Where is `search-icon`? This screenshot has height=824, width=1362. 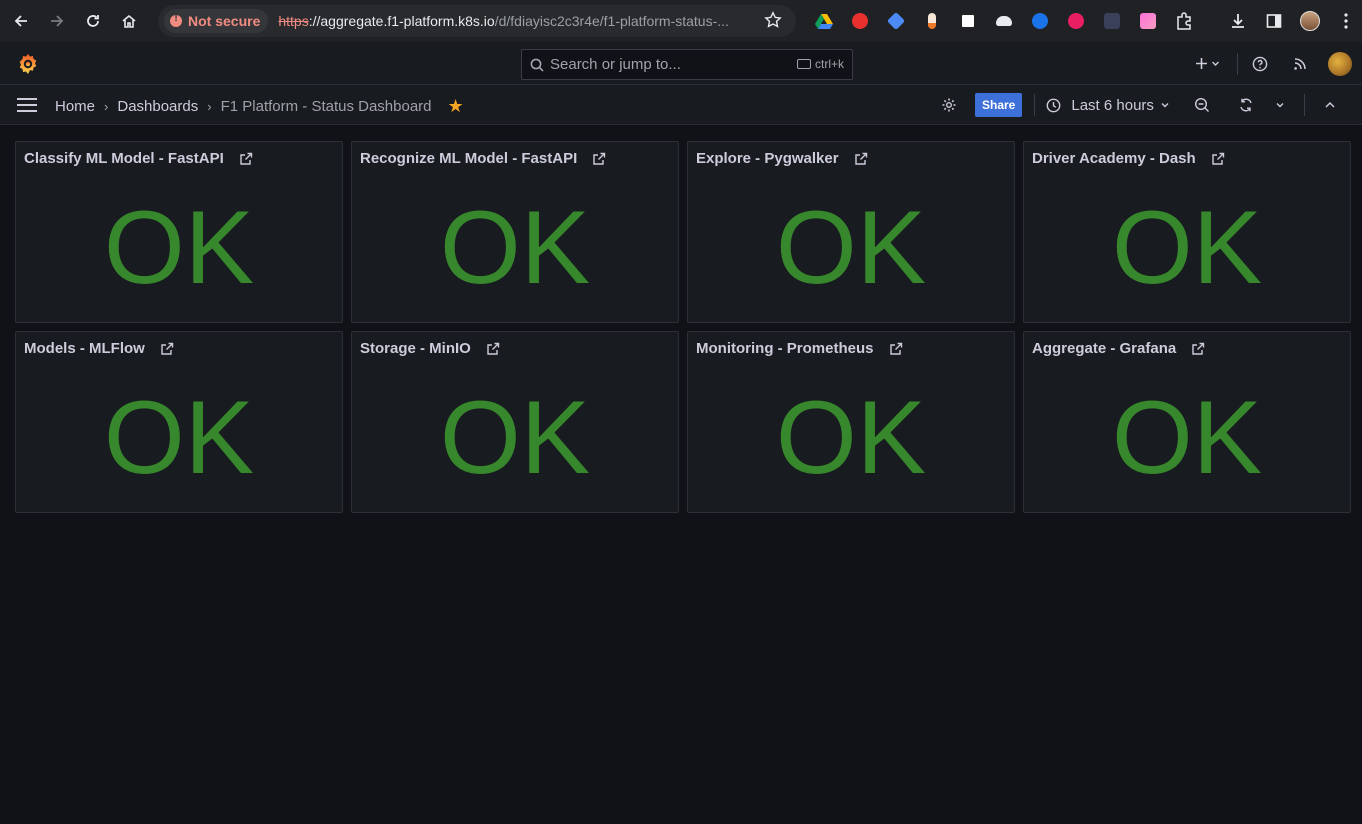
search-icon is located at coordinates (537, 65).